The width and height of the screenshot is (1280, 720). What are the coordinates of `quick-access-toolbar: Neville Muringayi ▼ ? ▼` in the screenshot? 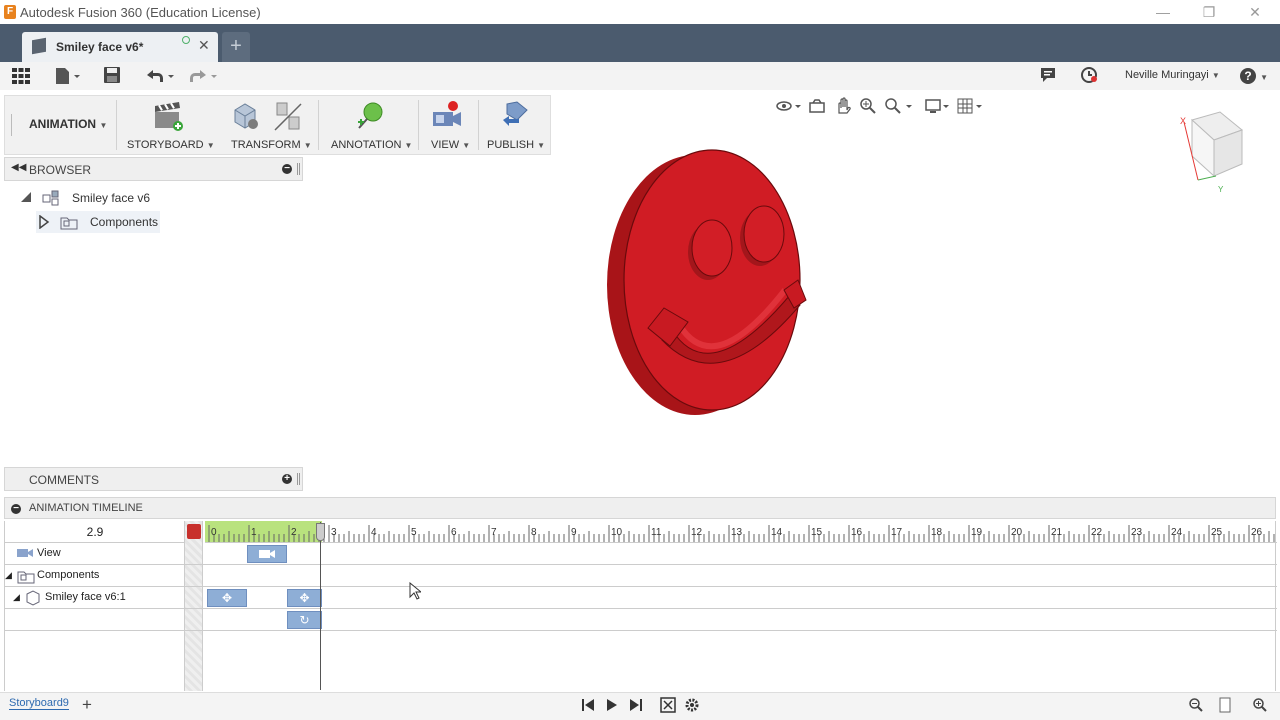 It's located at (640, 76).